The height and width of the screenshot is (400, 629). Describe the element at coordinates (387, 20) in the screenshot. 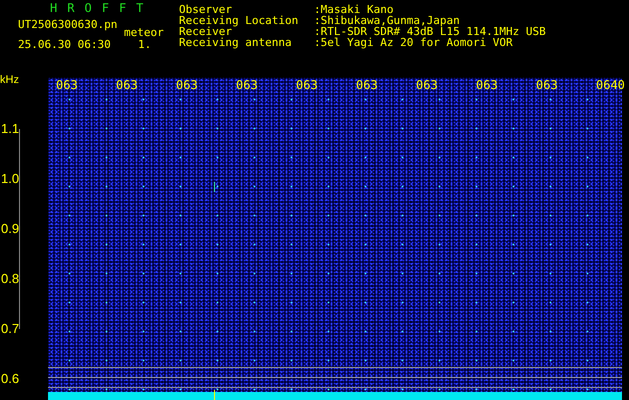

I see `info-value: :Shibukawa,Gunma,Japan` at that location.